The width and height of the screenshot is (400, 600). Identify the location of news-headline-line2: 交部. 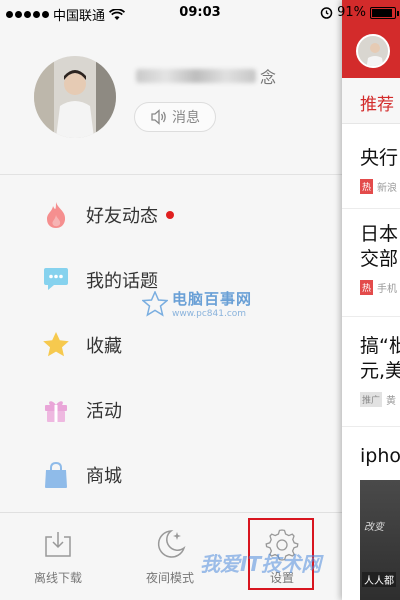
(379, 259).